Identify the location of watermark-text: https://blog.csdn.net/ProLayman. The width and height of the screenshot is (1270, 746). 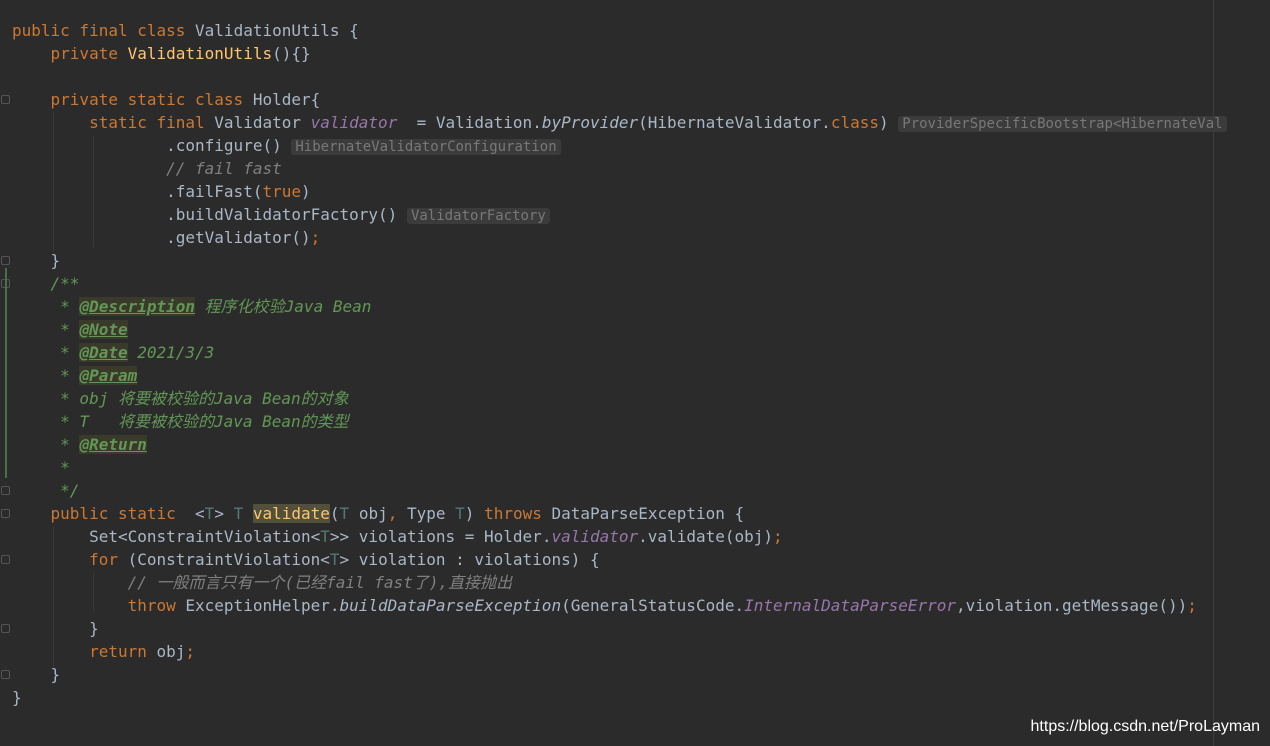
(1145, 726).